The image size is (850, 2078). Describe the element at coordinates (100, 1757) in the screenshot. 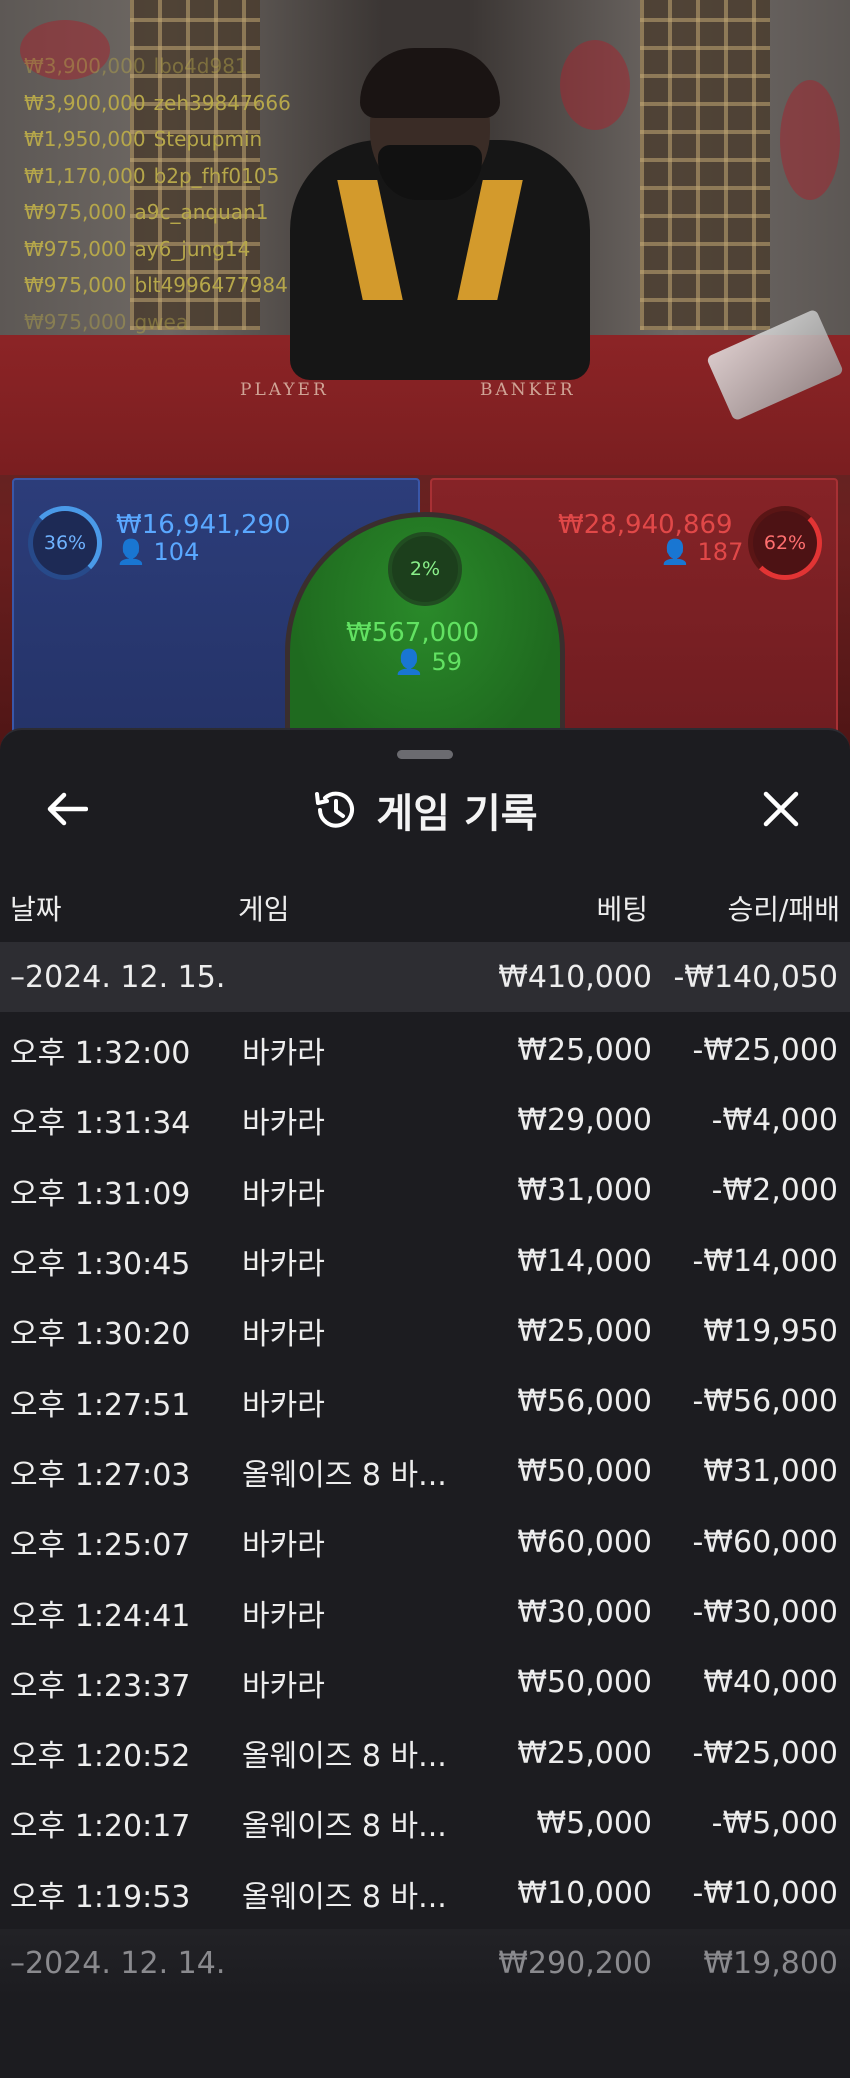

I see `row-time: 오후 1:20:52` at that location.